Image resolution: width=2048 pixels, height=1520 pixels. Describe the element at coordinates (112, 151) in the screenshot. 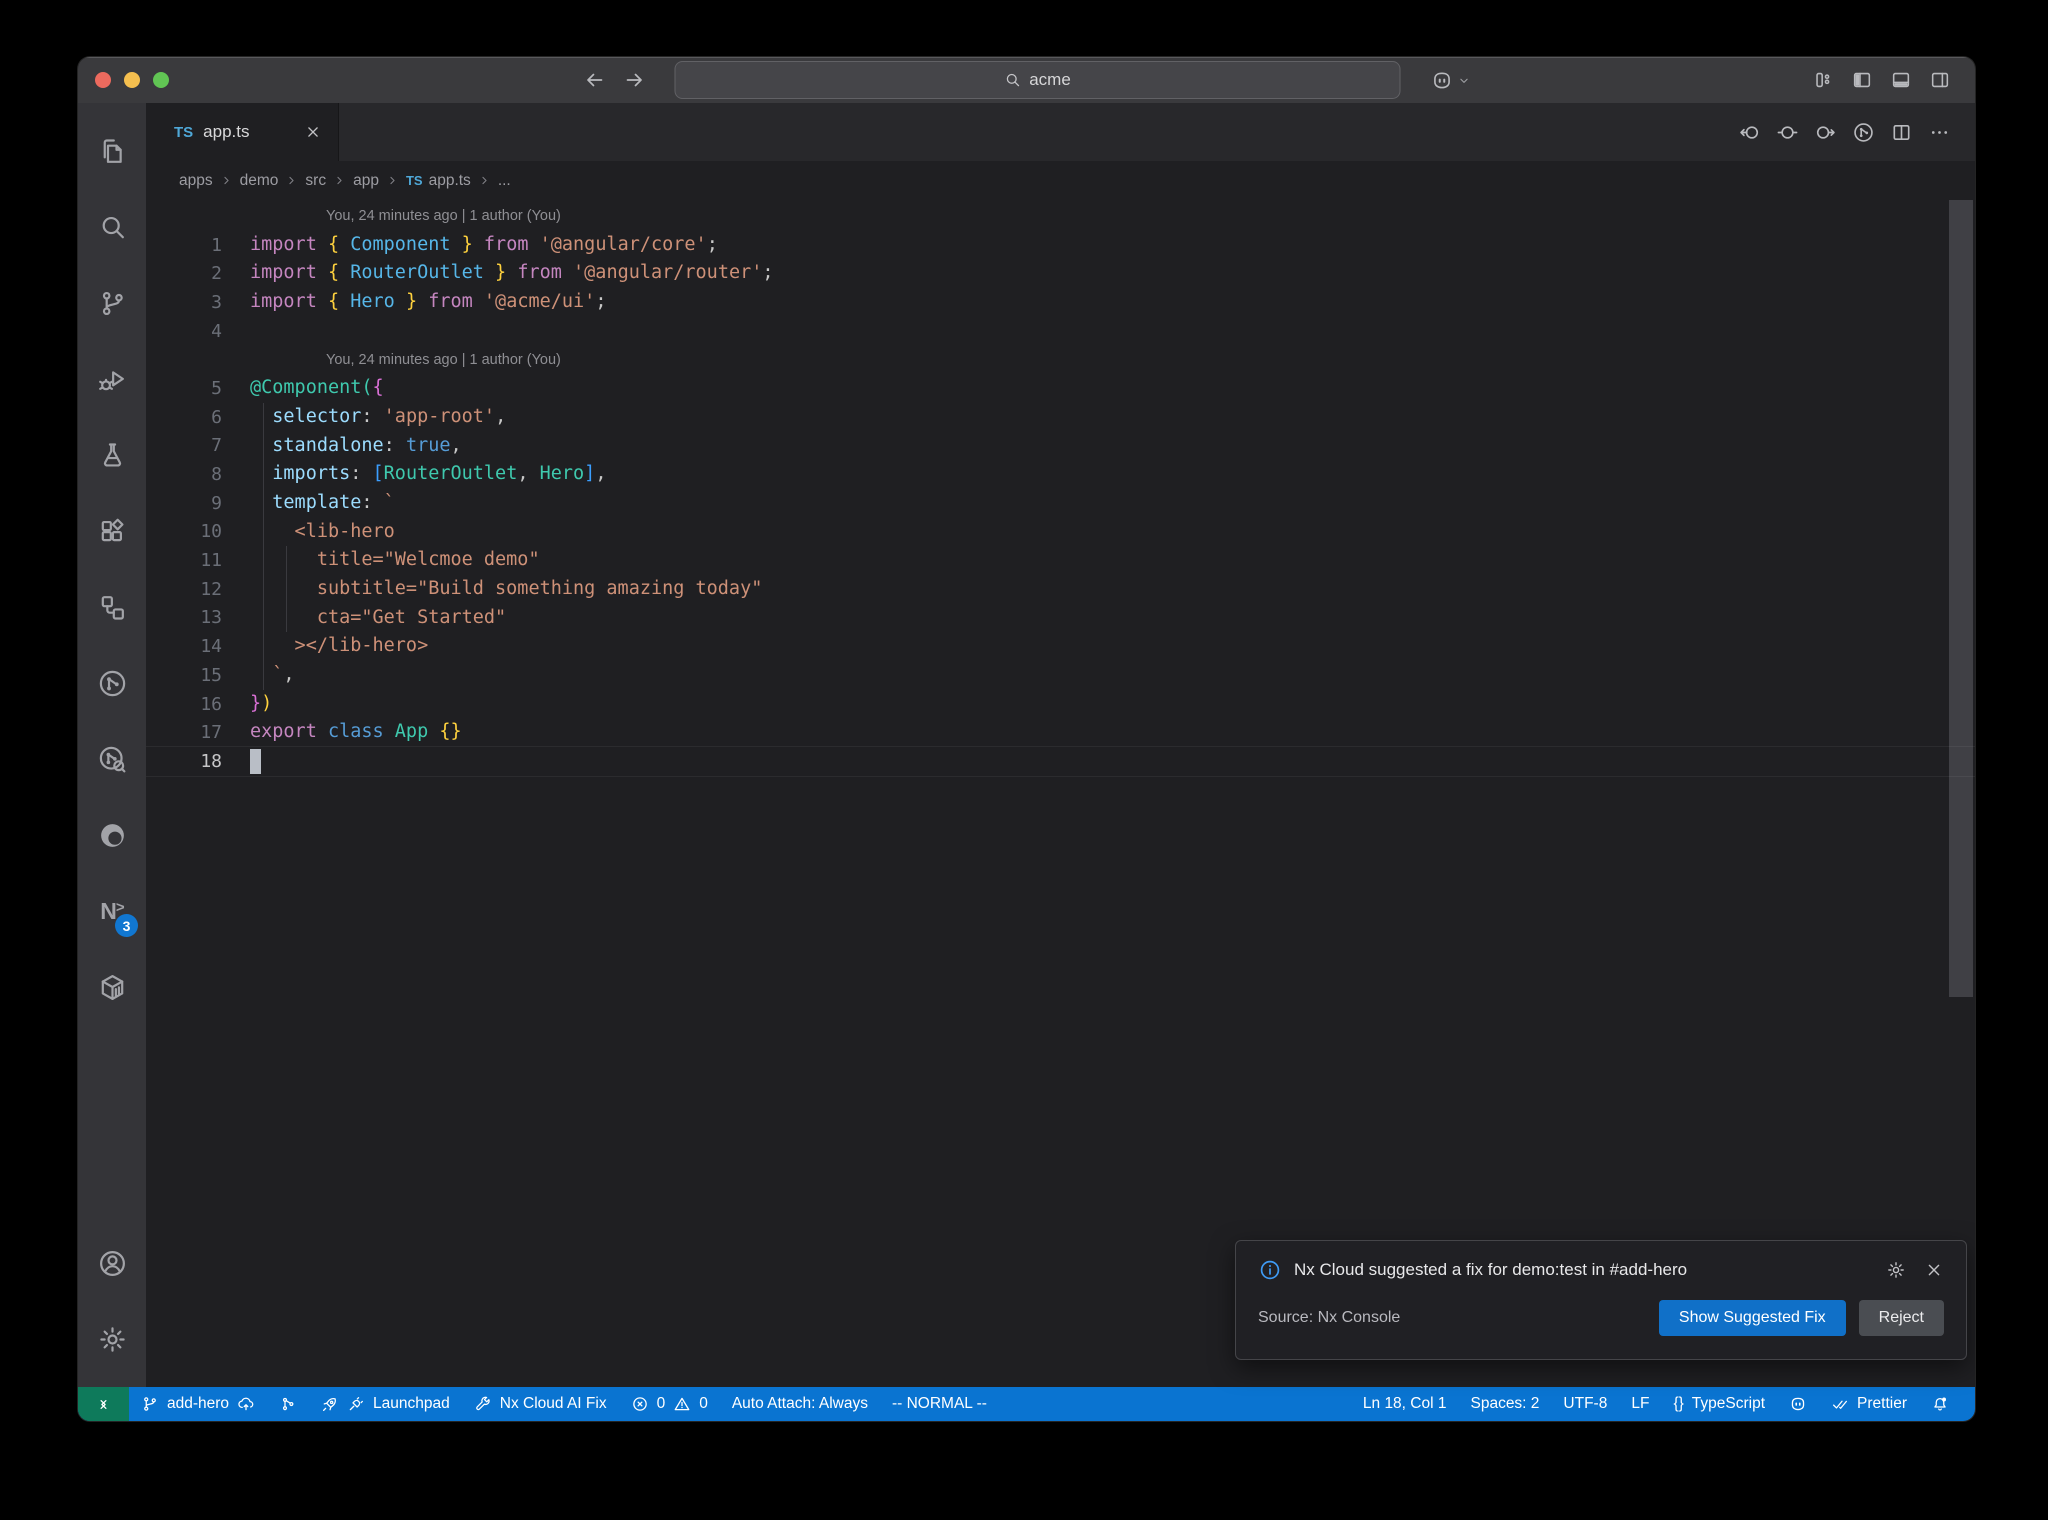

I see `activity-item-files` at that location.